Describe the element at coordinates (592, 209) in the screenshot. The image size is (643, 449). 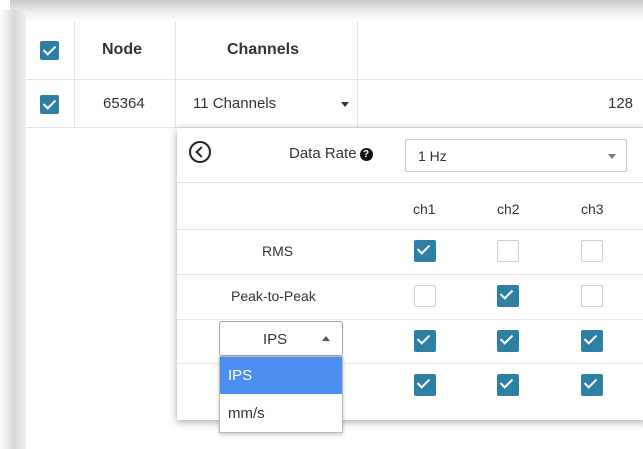
I see `channel-header: ch3` at that location.